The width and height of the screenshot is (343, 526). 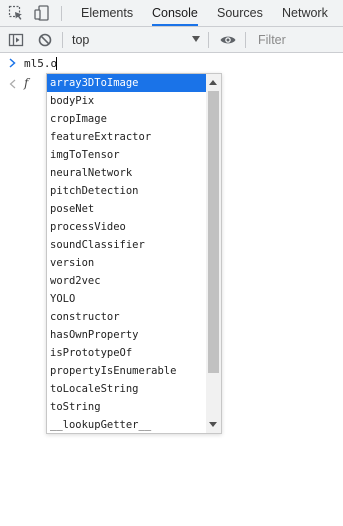 I want to click on autocomplete-item-label: pitchDetection, so click(x=94, y=191).